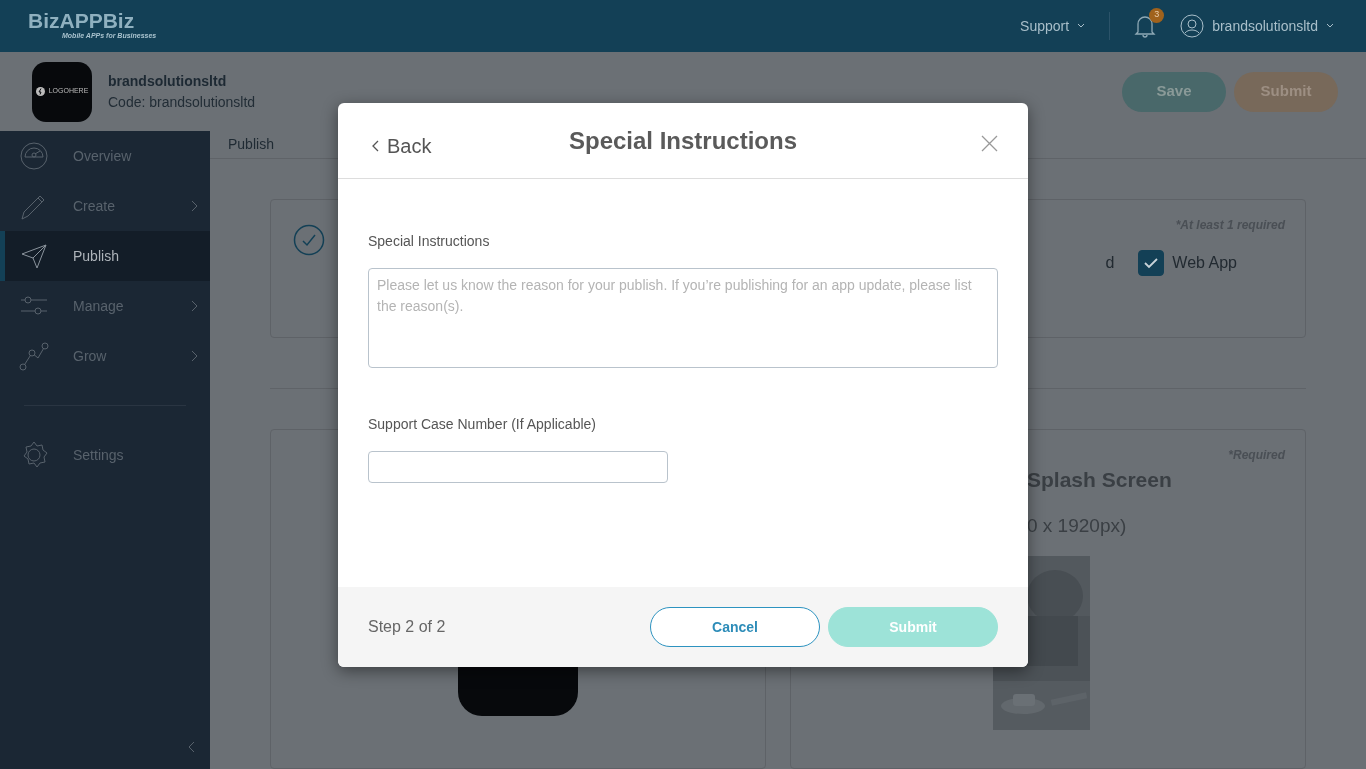  What do you see at coordinates (309, 240) in the screenshot?
I see `check-circle-icon` at bounding box center [309, 240].